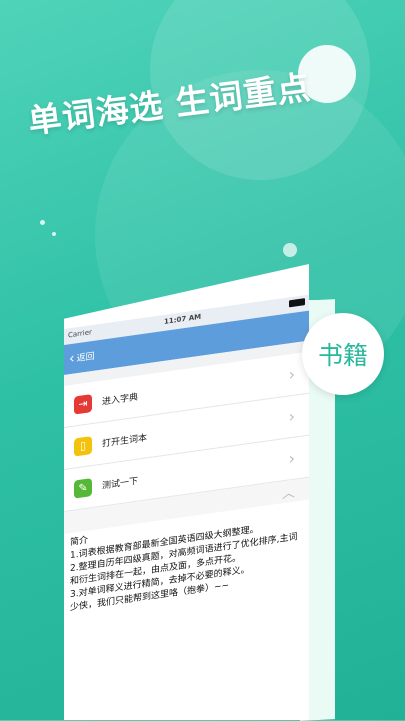 The width and height of the screenshot is (405, 721). What do you see at coordinates (83, 446) in the screenshot?
I see `notebook-icon: ▯` at bounding box center [83, 446].